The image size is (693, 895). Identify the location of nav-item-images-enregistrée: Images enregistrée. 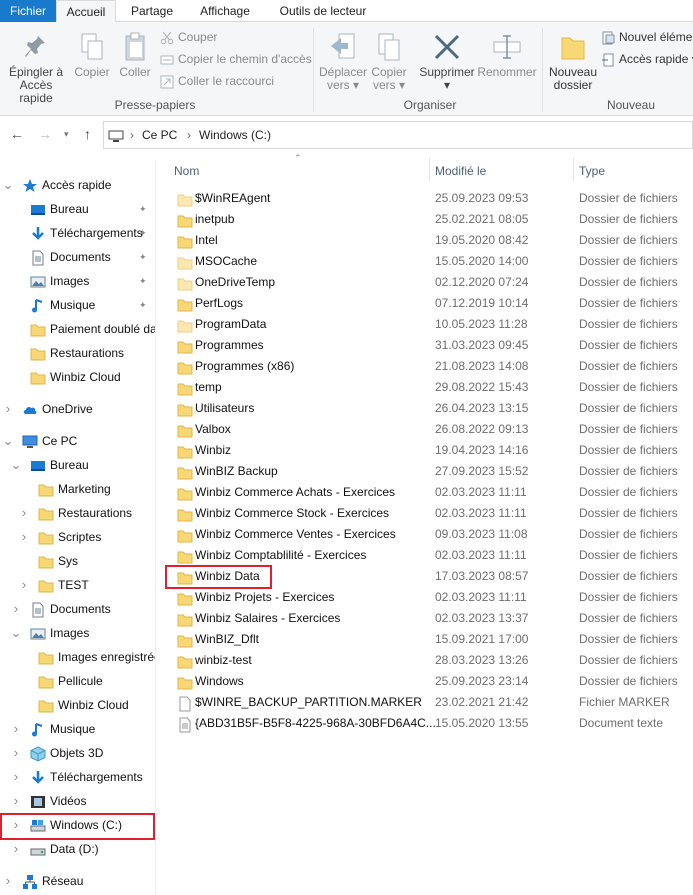
(77, 657).